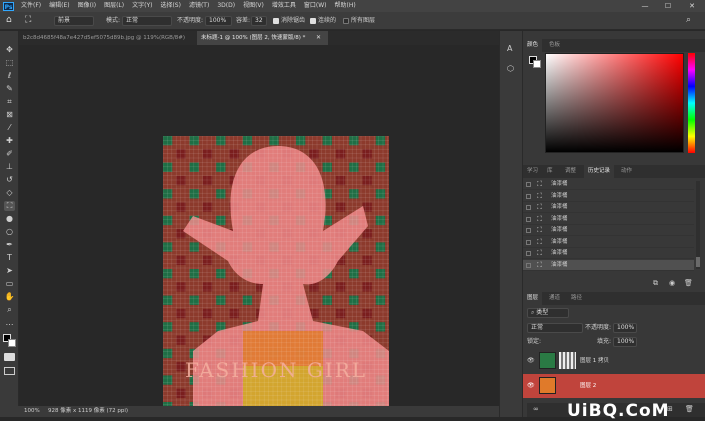 The height and width of the screenshot is (421, 705). What do you see at coordinates (548, 313) in the screenshot?
I see `layer-filter-select: ⌕ 类型` at bounding box center [548, 313].